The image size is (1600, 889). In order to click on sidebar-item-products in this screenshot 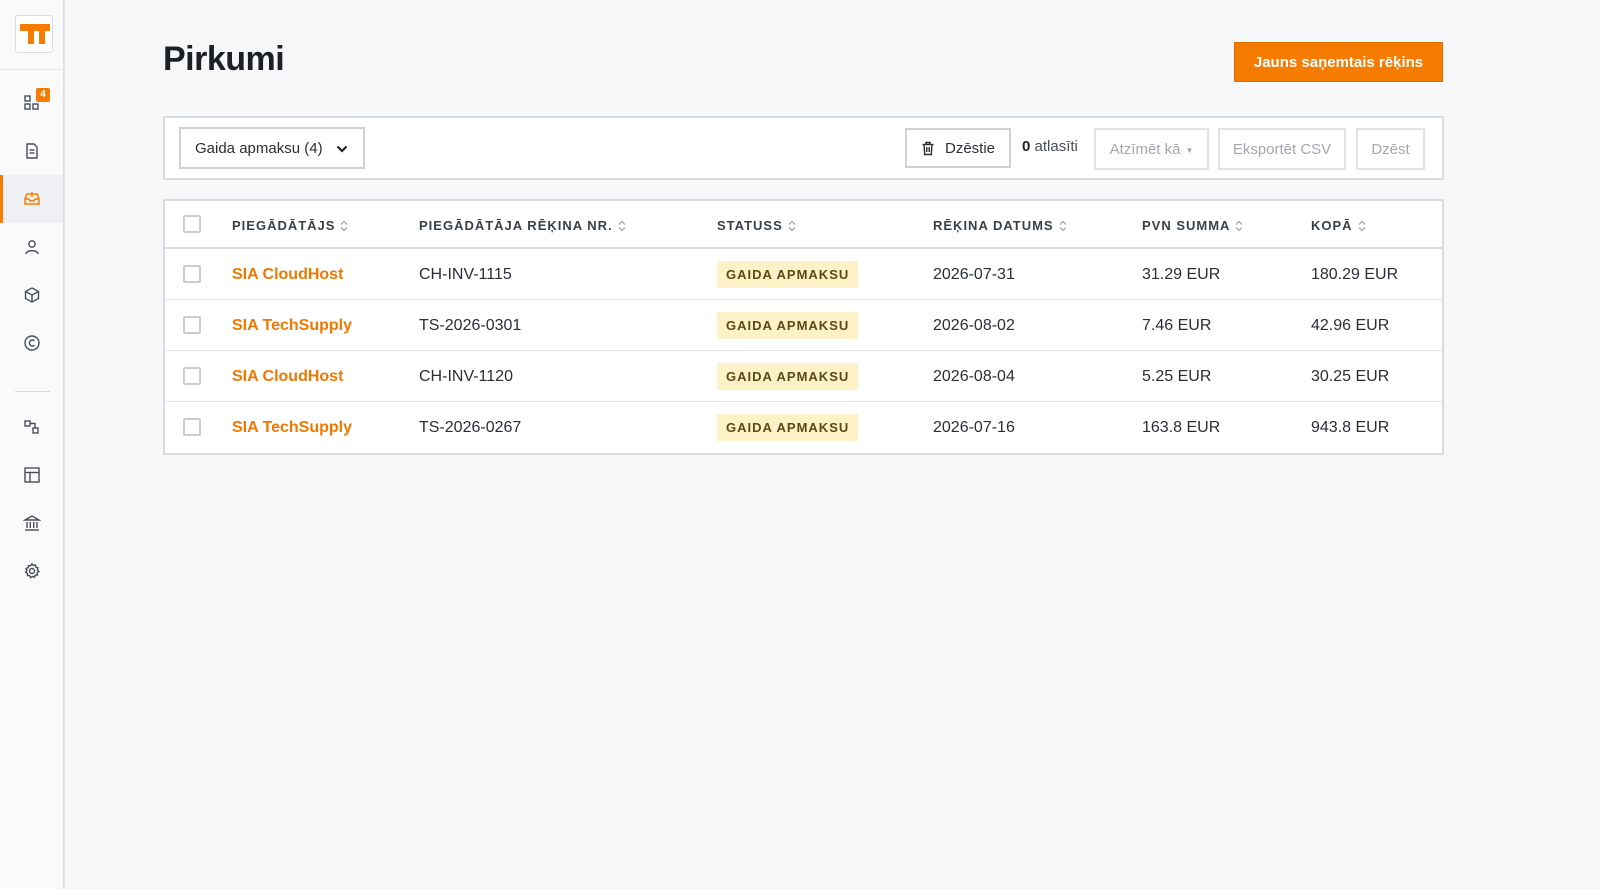, I will do `click(31, 295)`.